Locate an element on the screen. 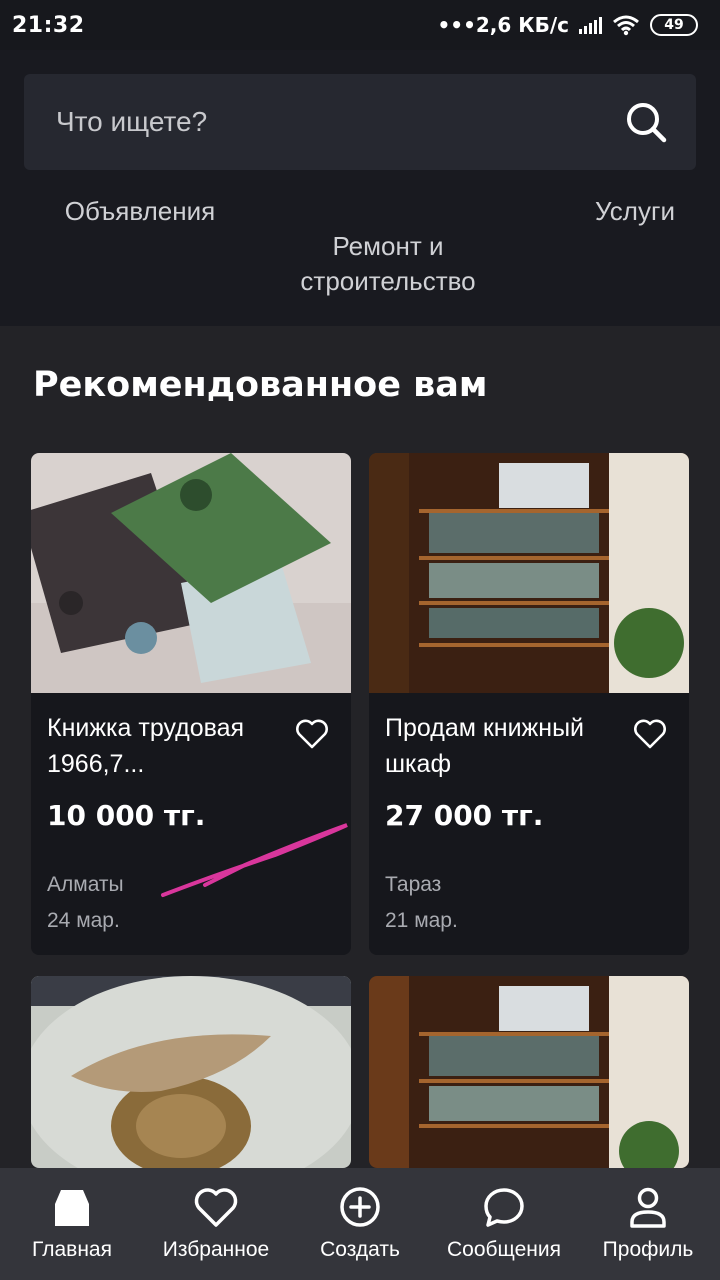  battery-level: 49 is located at coordinates (674, 25).